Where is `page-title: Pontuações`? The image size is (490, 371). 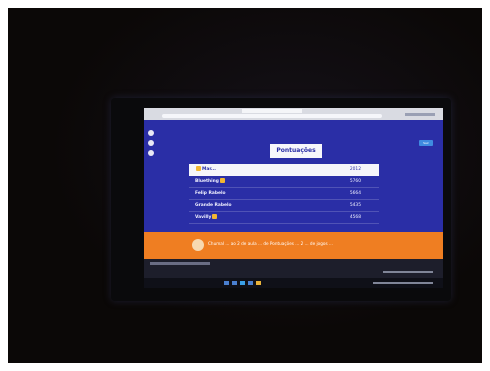 page-title: Pontuações is located at coordinates (296, 151).